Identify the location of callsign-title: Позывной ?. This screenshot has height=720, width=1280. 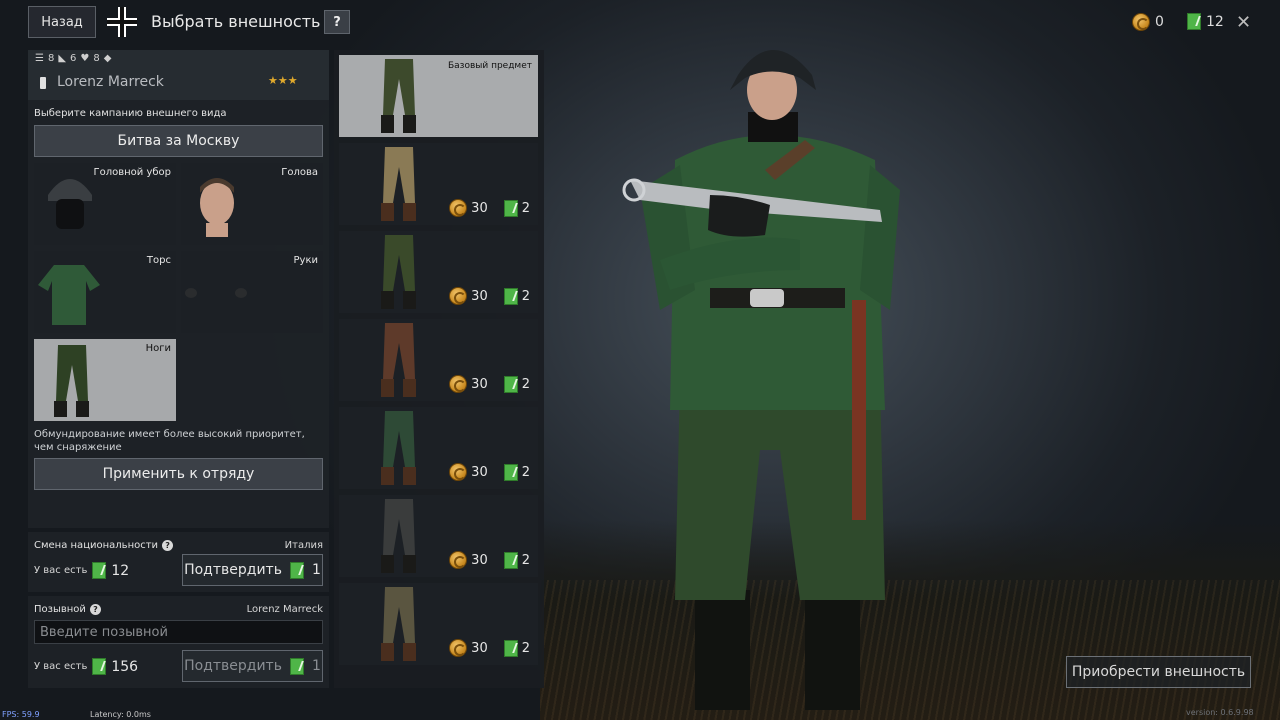
(67, 609).